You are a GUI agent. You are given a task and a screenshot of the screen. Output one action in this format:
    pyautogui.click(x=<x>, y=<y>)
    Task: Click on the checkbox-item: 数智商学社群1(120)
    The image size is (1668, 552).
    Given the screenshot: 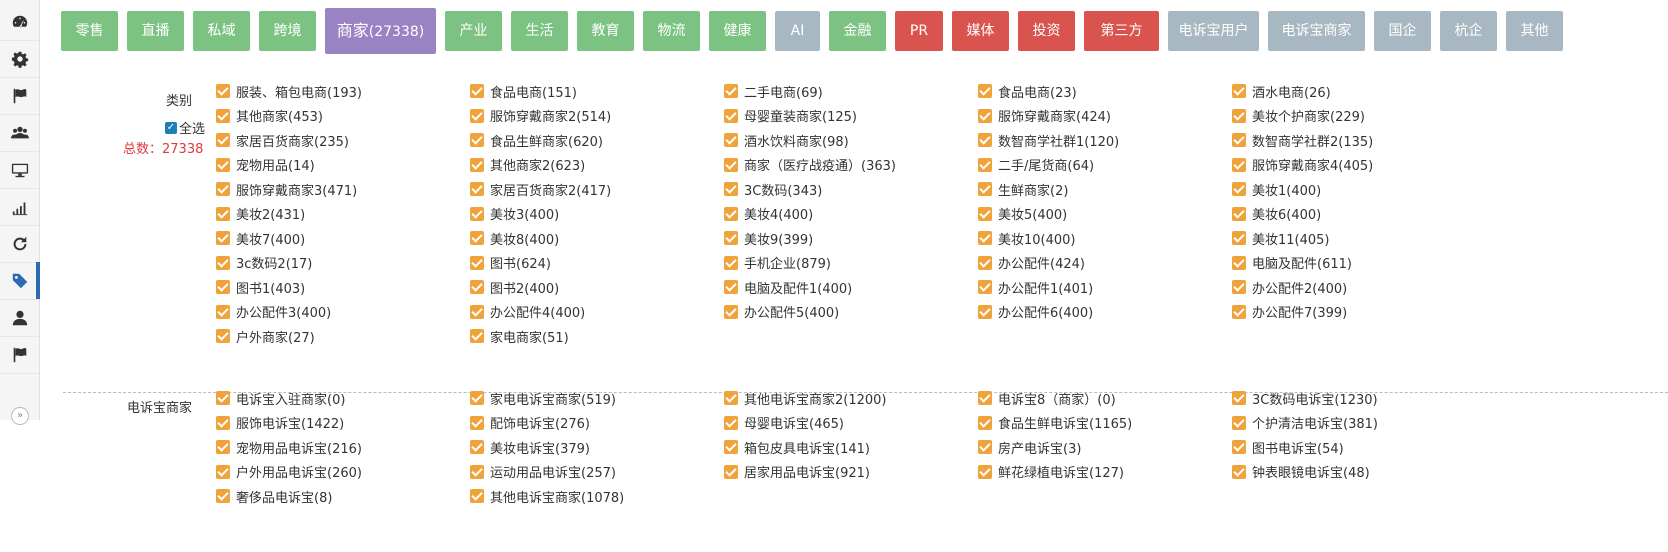 What is the action you would take?
    pyautogui.click(x=1048, y=140)
    